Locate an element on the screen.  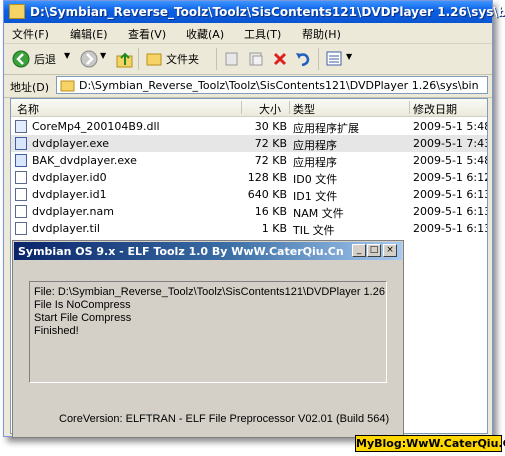
menu-bar: 文件(F) 编辑(E) 查看(V) 收藏(A) 工具(T) 帮助(H) is located at coordinates (248, 33).